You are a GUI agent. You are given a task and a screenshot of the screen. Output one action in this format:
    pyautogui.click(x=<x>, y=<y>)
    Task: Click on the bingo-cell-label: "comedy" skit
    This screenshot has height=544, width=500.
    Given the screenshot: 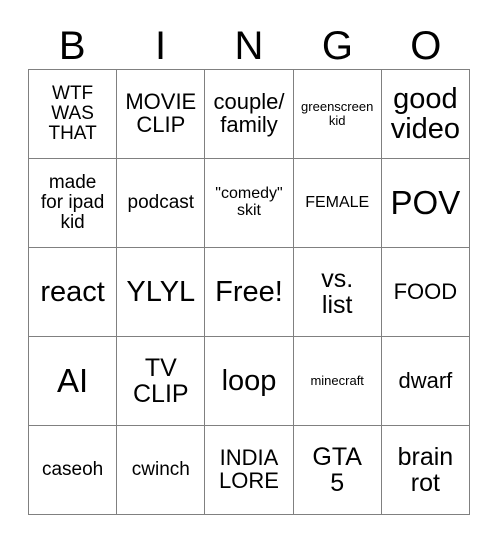 What is the action you would take?
    pyautogui.click(x=249, y=202)
    